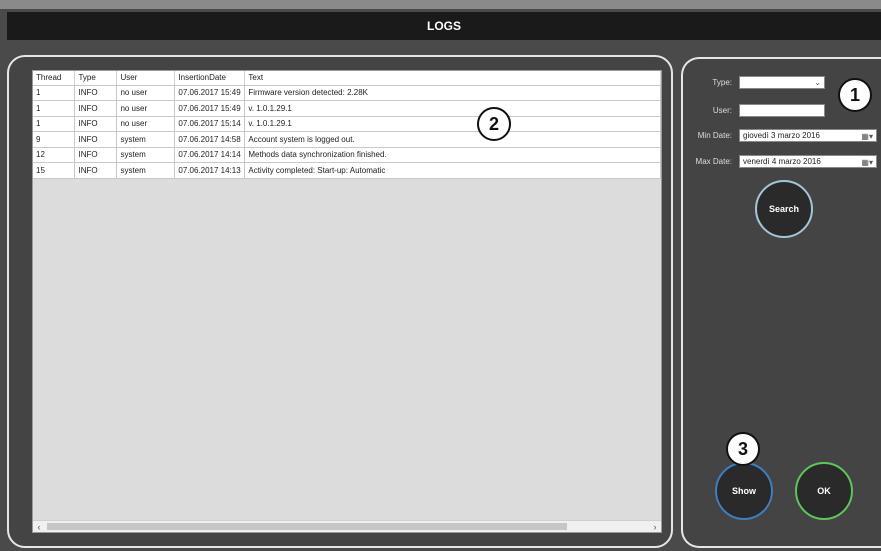 The height and width of the screenshot is (551, 881). What do you see at coordinates (452, 170) in the screenshot?
I see `cell-text: Activity completed: Start-up: Automatic` at bounding box center [452, 170].